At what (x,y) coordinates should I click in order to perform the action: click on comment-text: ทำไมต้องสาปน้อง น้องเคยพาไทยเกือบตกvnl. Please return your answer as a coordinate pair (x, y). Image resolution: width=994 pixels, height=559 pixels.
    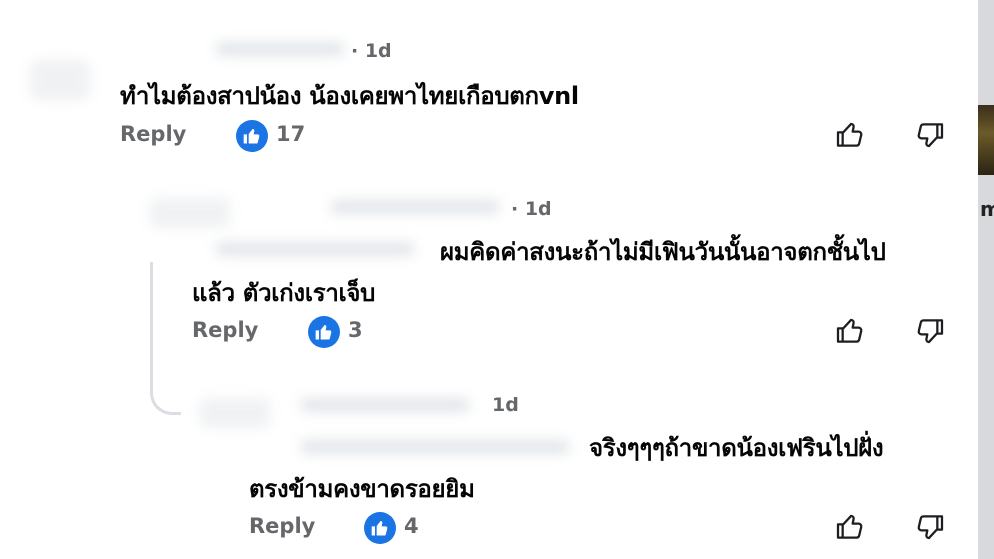
    Looking at the image, I should click on (349, 96).